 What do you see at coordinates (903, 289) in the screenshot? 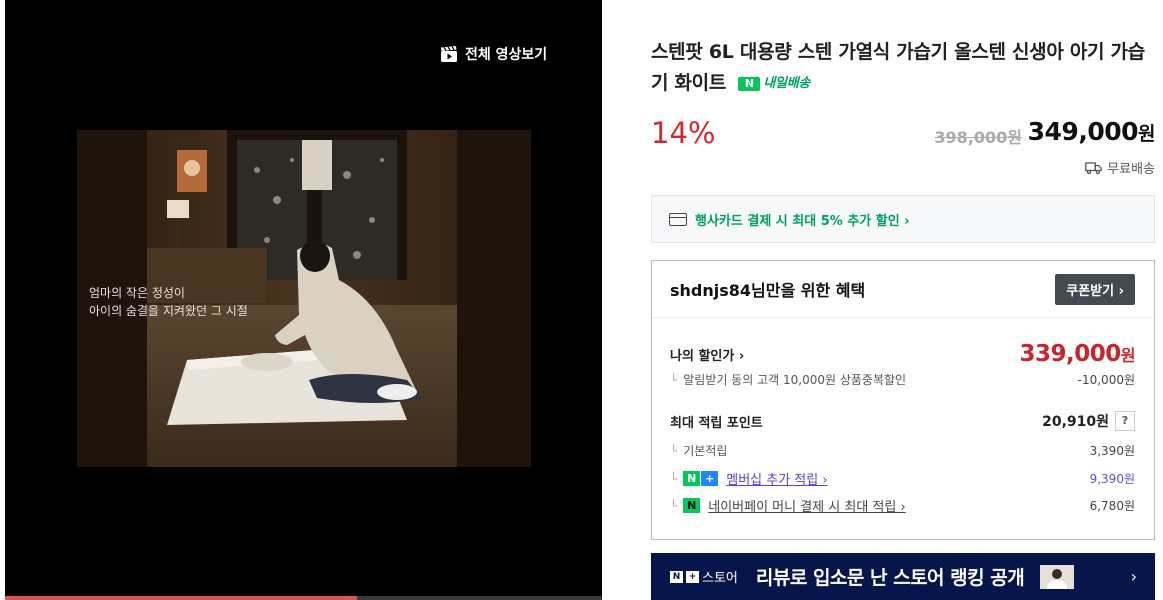
I see `benefit-header: shdnjs84님만을 위한 혜택 쿠폰받기 ›` at bounding box center [903, 289].